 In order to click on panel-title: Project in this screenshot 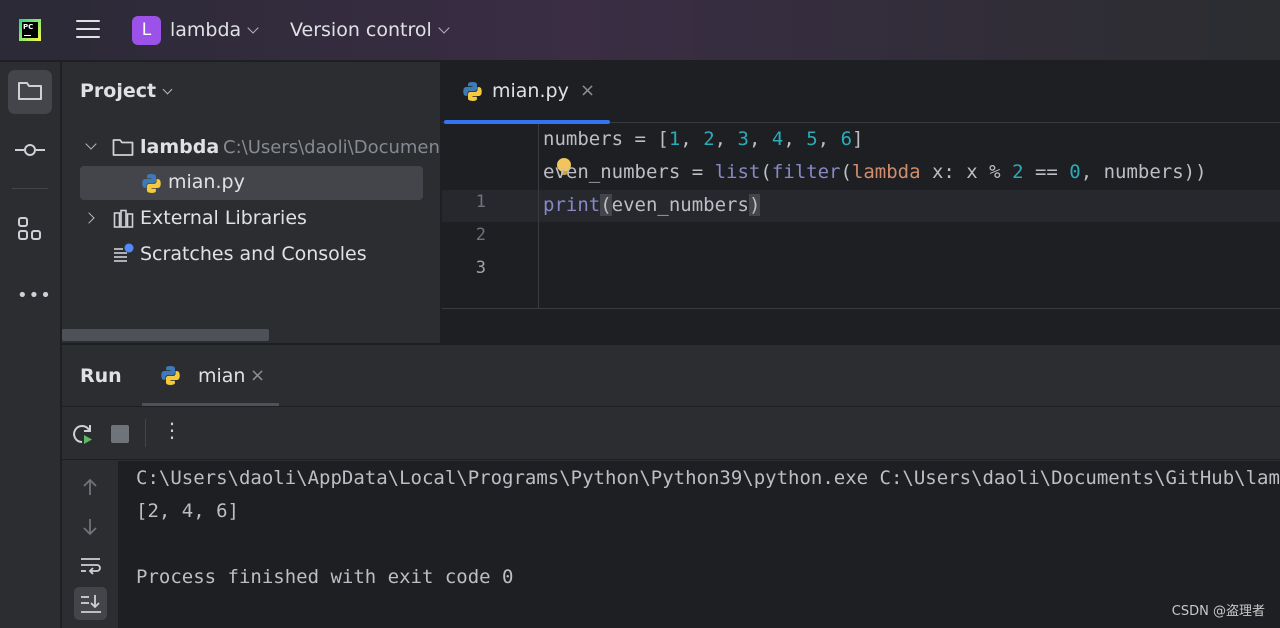, I will do `click(118, 91)`.